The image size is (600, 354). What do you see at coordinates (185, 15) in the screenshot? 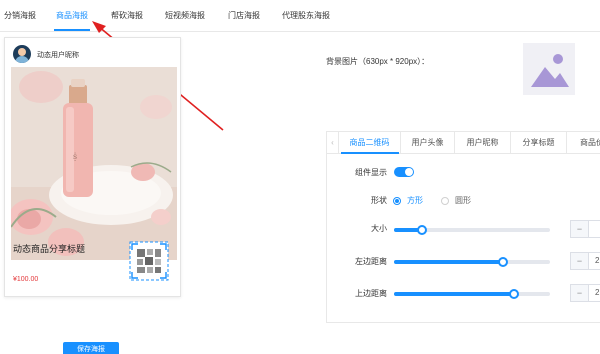
I see `tab-short-video-poster: 短视频海报` at bounding box center [185, 15].